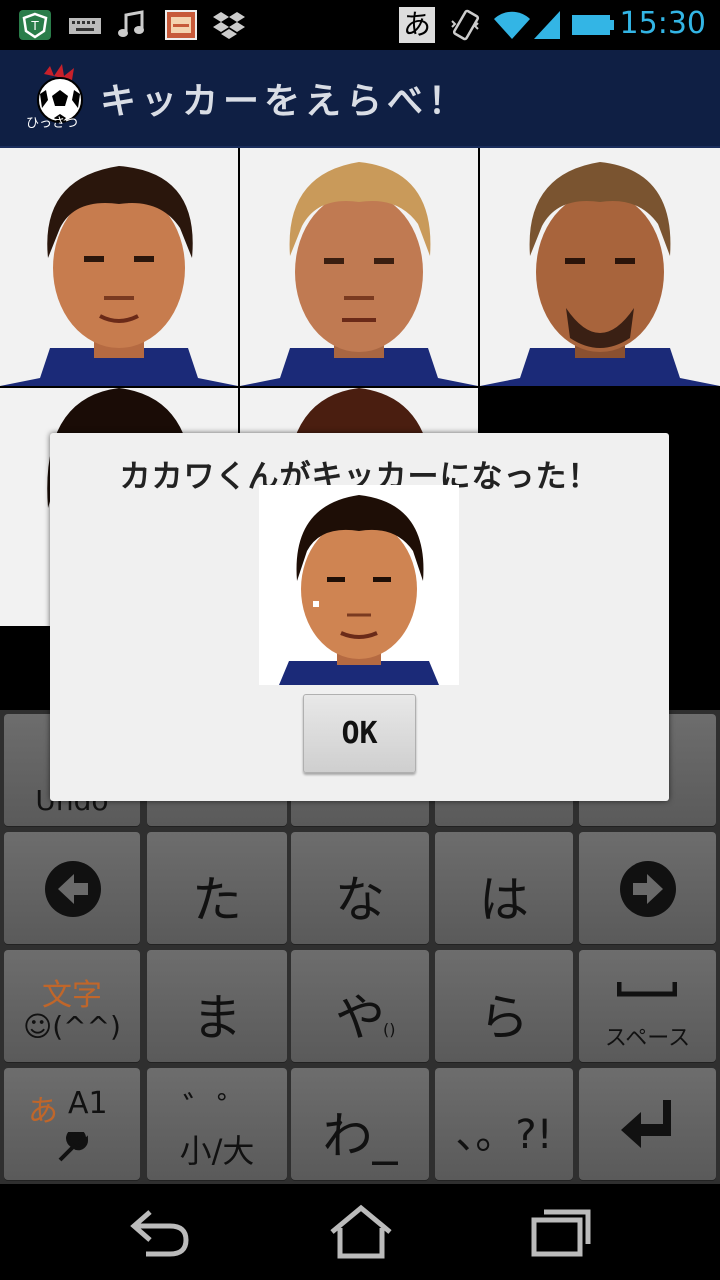 This screenshot has width=720, height=1280. Describe the element at coordinates (647, 989) in the screenshot. I see `space-icon` at that location.